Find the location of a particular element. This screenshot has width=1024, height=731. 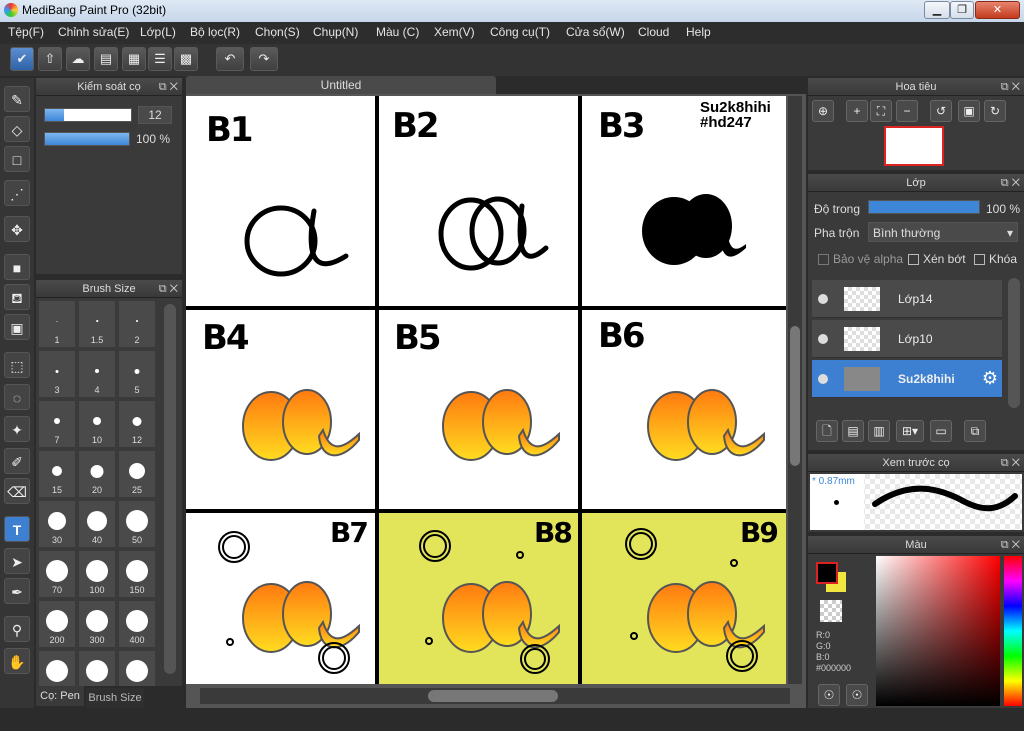

close-button: ✕ is located at coordinates (997, 10).